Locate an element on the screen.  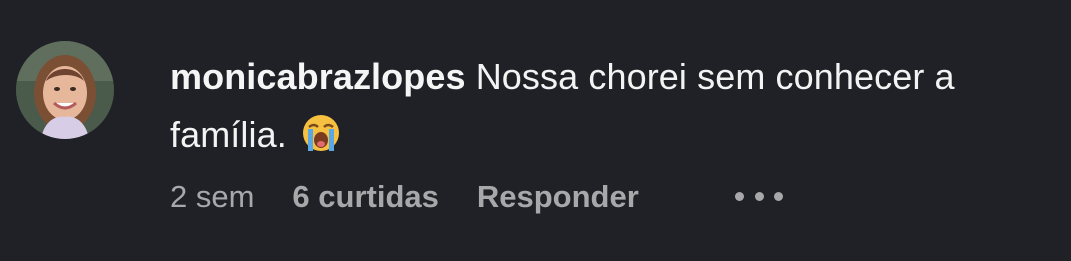
more-options-icon is located at coordinates (759, 196).